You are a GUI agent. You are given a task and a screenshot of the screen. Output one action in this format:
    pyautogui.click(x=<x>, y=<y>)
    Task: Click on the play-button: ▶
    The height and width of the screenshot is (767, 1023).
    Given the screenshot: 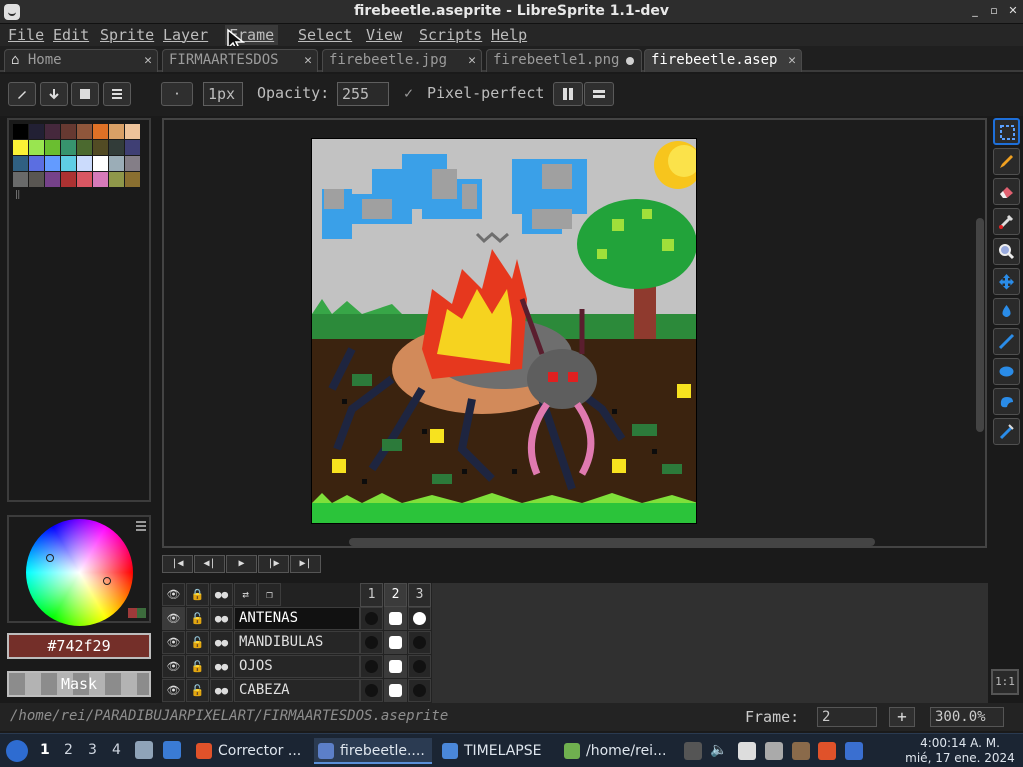 What is the action you would take?
    pyautogui.click(x=241, y=564)
    